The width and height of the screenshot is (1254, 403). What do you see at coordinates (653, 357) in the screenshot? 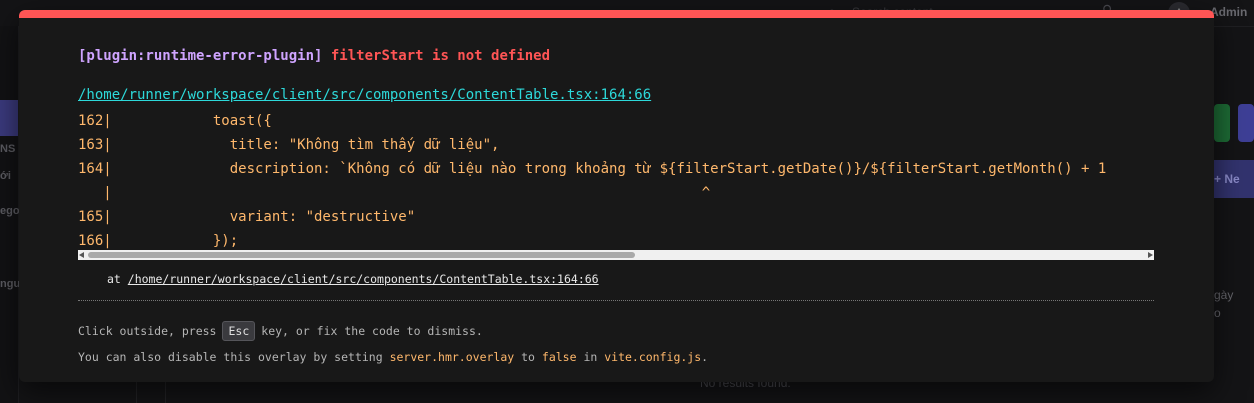
I see `config-file: vite.config.js` at bounding box center [653, 357].